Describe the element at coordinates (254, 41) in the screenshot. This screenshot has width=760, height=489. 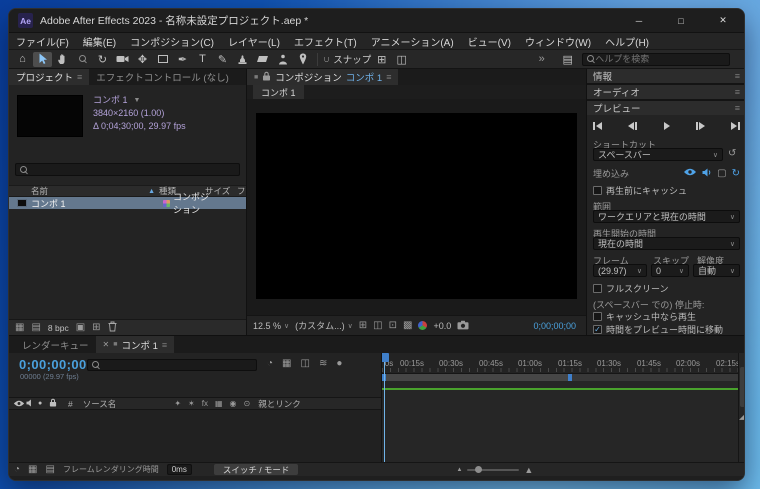
I see `menu-layer: レイヤー(L)` at that location.